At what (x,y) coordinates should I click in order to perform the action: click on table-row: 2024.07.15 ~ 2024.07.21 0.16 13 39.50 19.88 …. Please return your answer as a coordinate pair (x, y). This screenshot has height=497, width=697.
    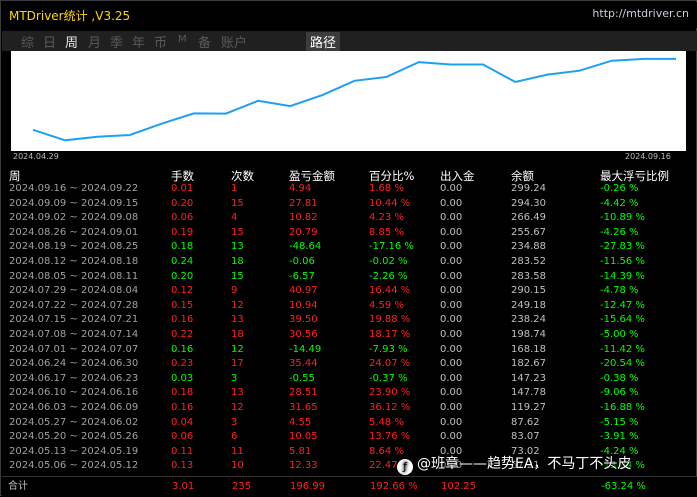
    Looking at the image, I should click on (349, 320).